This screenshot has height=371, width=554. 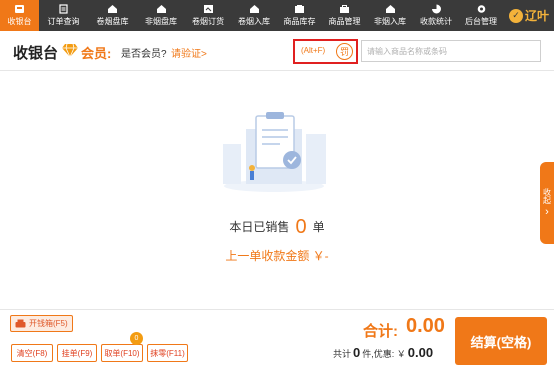 I want to click on retrieve-order-button: 取单(F10), so click(x=122, y=353).